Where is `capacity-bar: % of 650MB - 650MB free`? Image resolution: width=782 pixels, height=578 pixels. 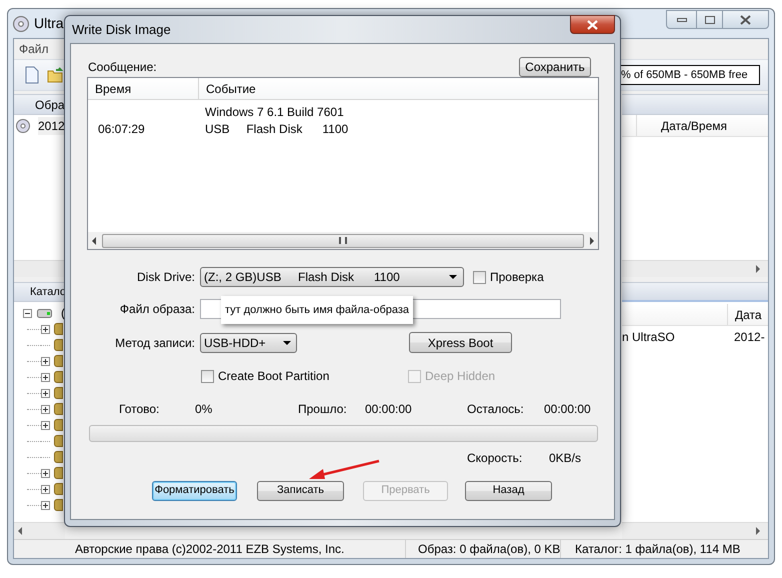 capacity-bar: % of 650MB - 650MB free is located at coordinates (690, 75).